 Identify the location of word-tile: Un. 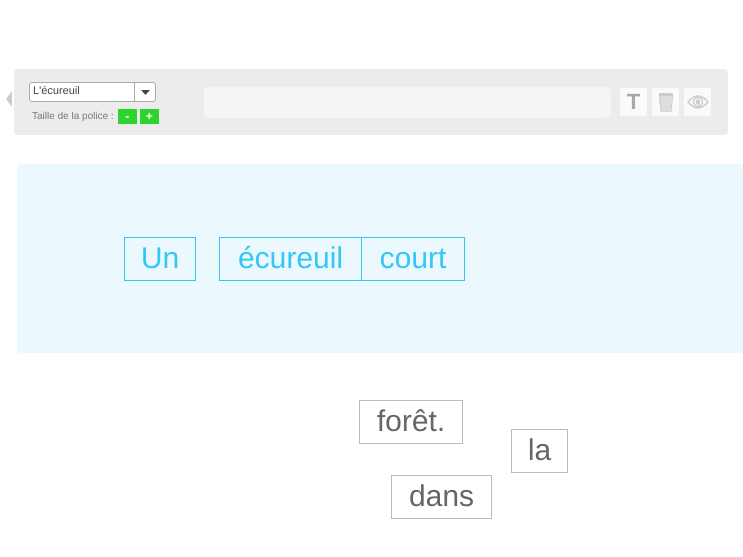
(160, 258).